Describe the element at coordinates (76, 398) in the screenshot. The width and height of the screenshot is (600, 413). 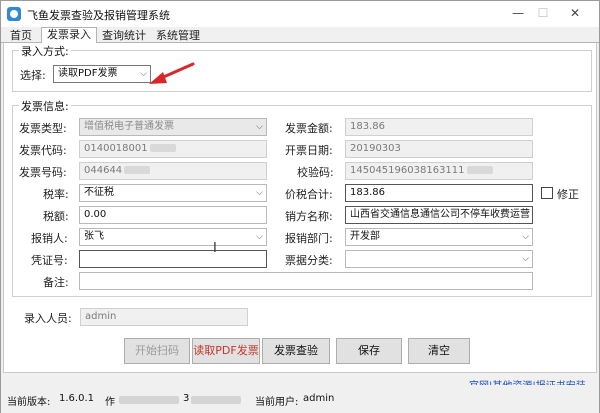
I see `version-value: 1.6.0.1` at that location.